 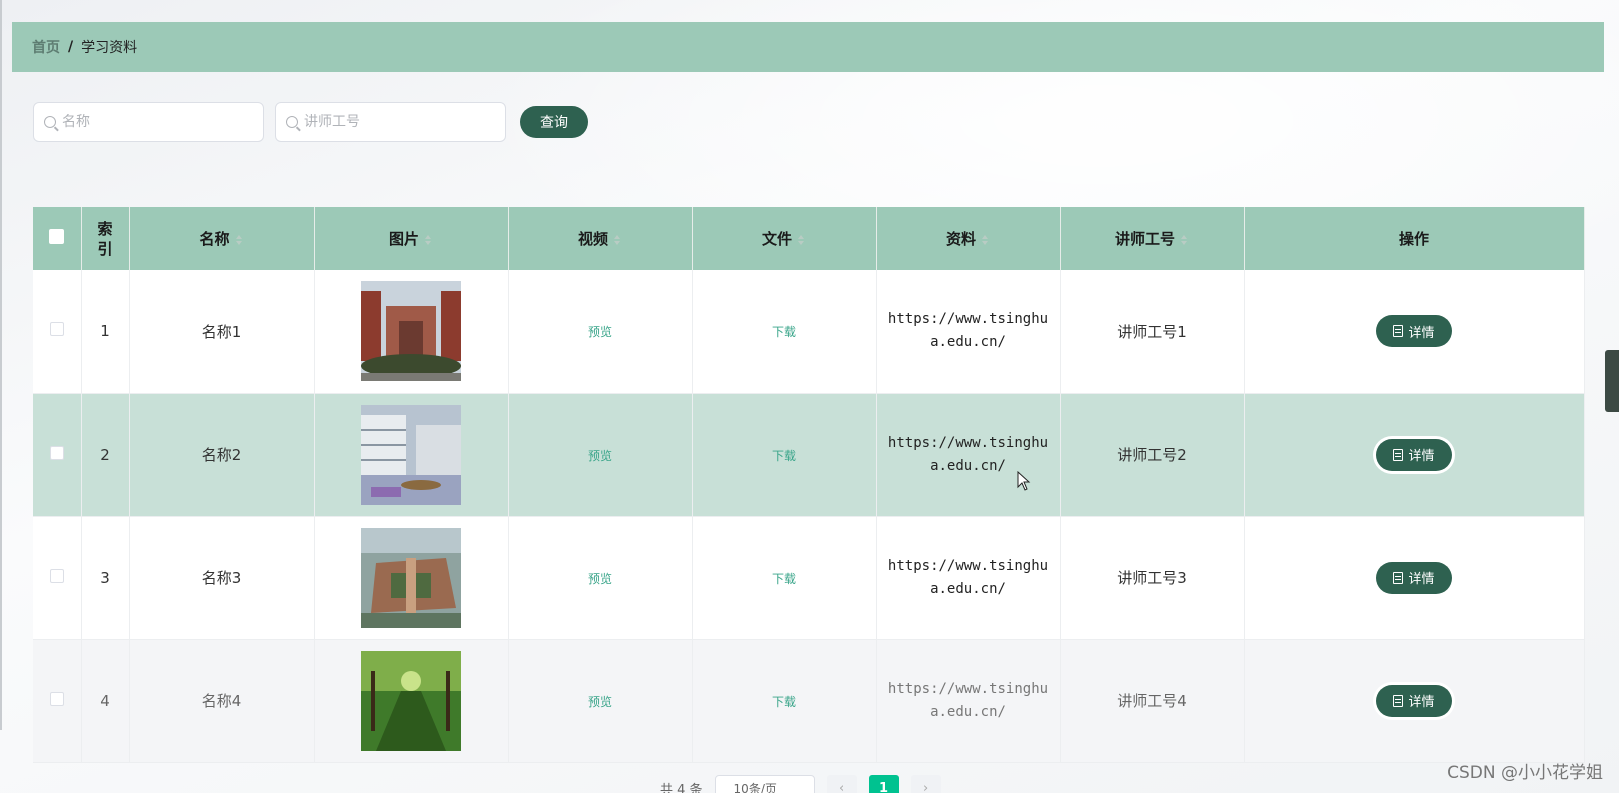 I want to click on index-cell: 3, so click(x=105, y=578).